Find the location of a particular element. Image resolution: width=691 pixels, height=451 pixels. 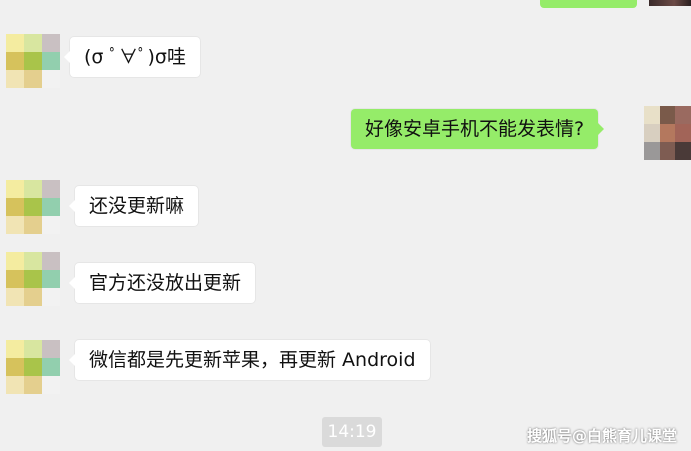

message-bubble: (σ ﾟ∀ﾟ)σ哇 is located at coordinates (132, 57).